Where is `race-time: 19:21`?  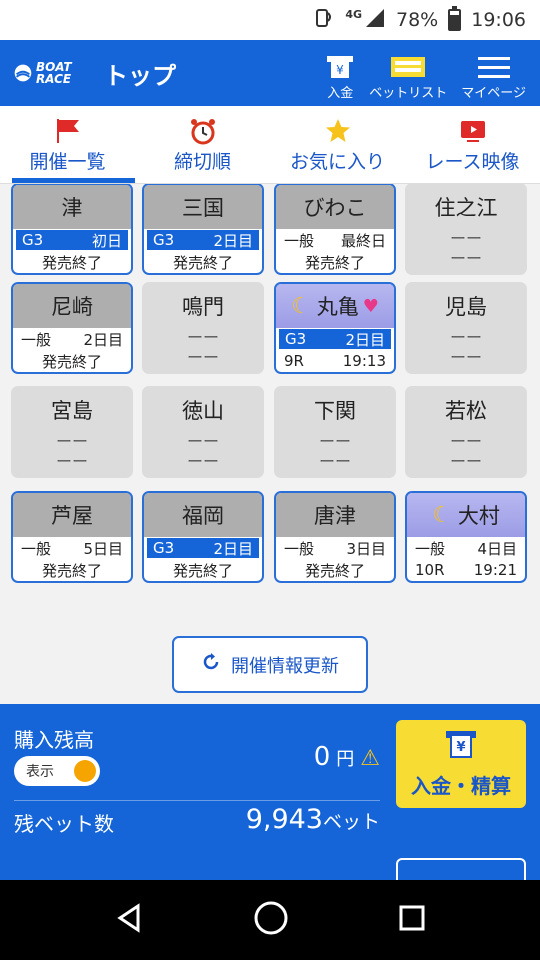 race-time: 19:21 is located at coordinates (495, 570).